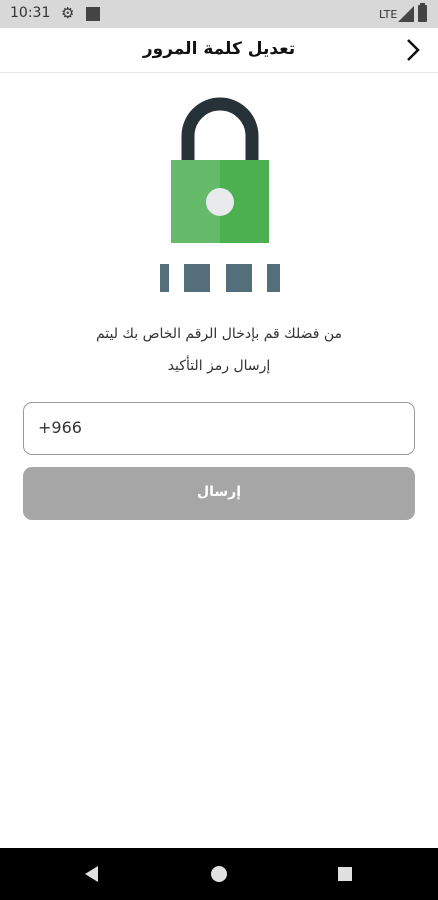 This screenshot has width=438, height=900. I want to click on home-circle-icon, so click(219, 874).